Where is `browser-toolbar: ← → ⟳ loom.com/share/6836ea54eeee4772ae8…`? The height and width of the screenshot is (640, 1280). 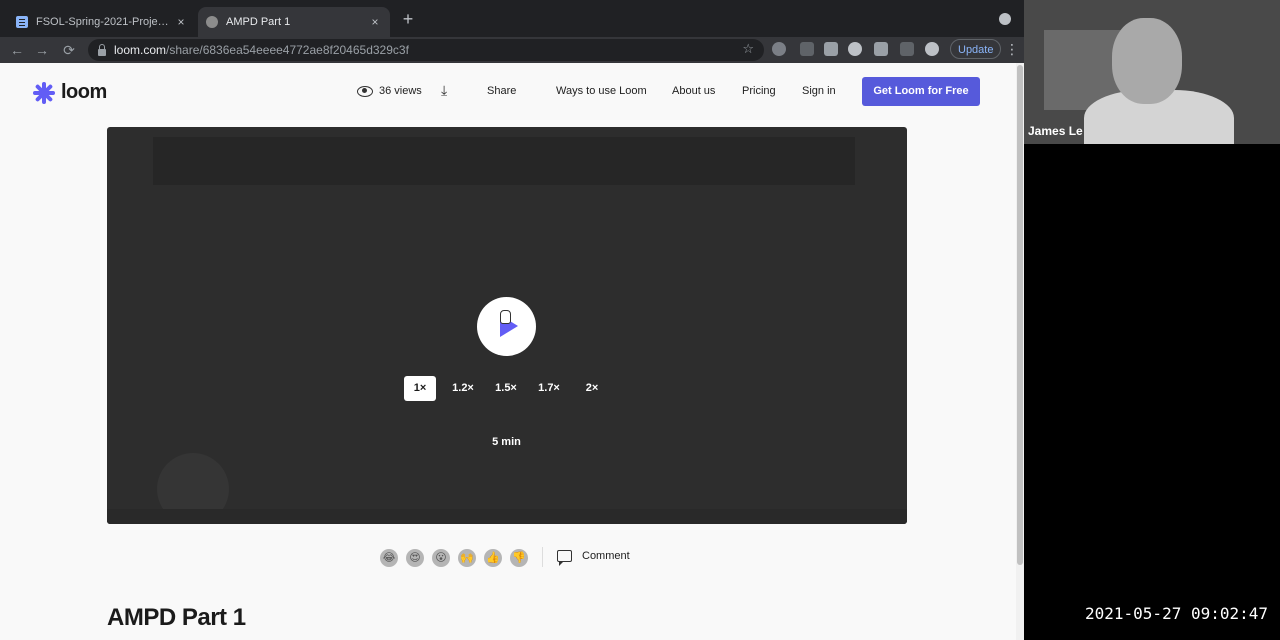 browser-toolbar: ← → ⟳ loom.com/share/6836ea54eeee4772ae8… is located at coordinates (512, 50).